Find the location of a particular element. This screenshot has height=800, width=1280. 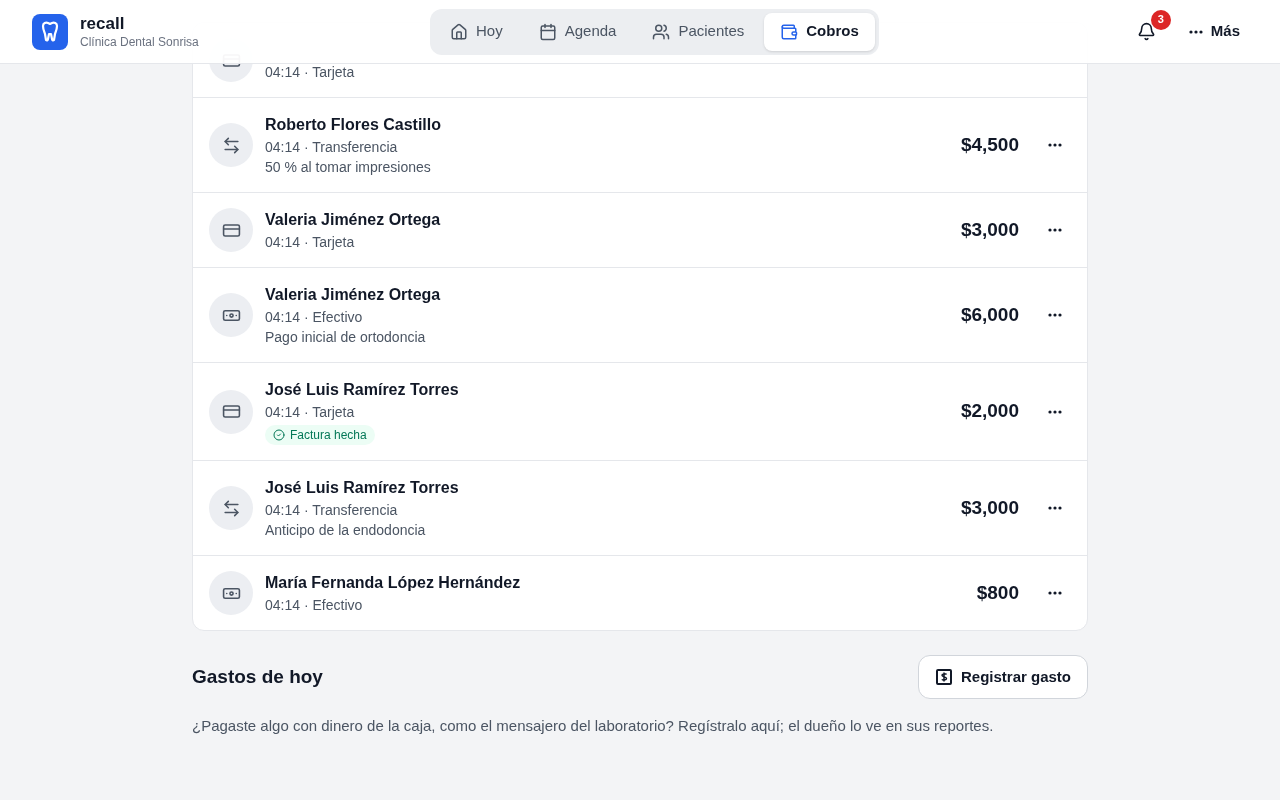

payment-amount: $2,000 is located at coordinates (989, 411).